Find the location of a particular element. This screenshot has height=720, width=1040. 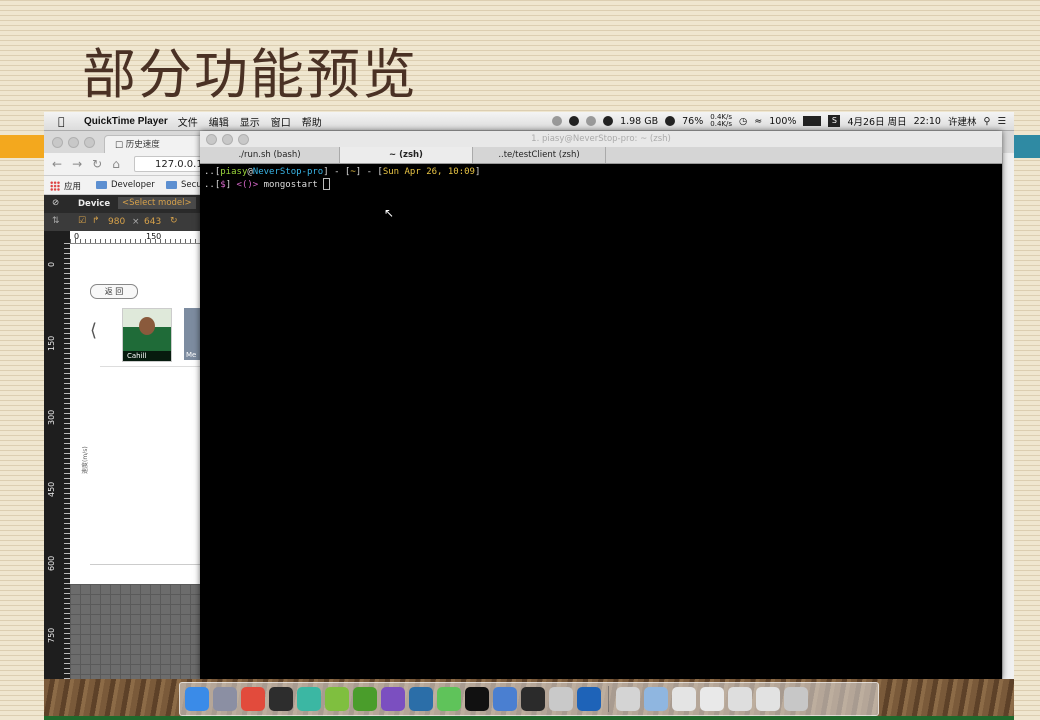

time-machine-icon: ◷ is located at coordinates (743, 121).